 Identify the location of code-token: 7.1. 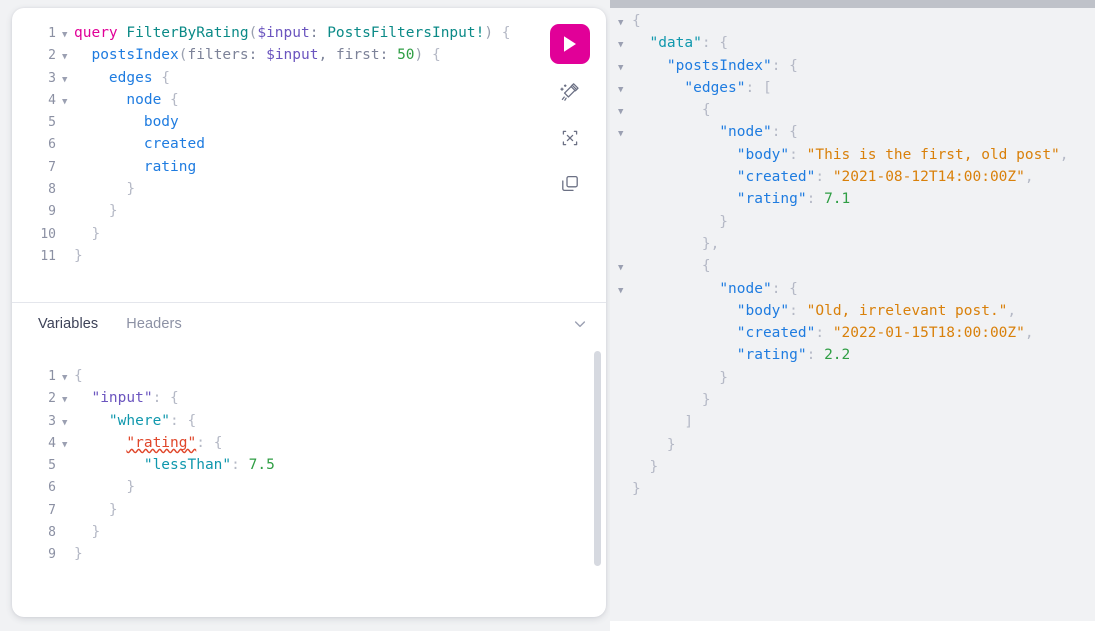
(837, 199).